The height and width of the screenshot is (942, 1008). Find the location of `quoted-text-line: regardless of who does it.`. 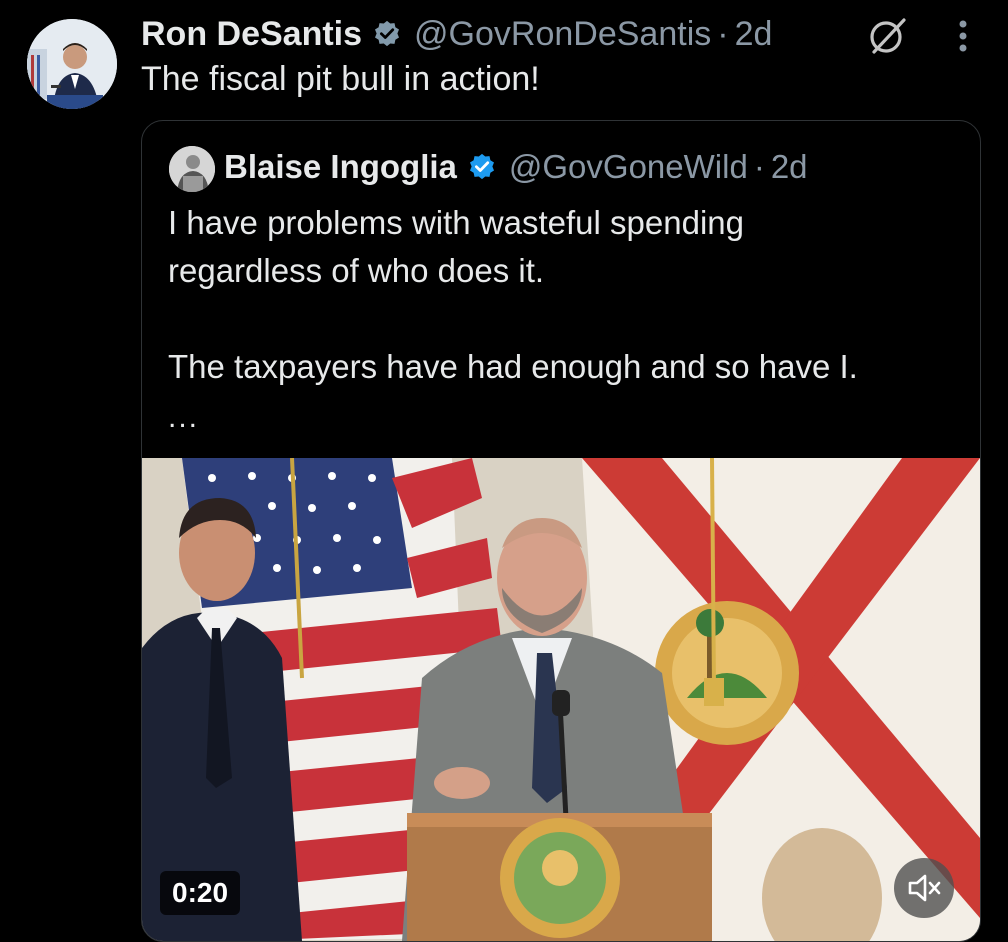

quoted-text-line: regardless of who does it. is located at coordinates (356, 270).